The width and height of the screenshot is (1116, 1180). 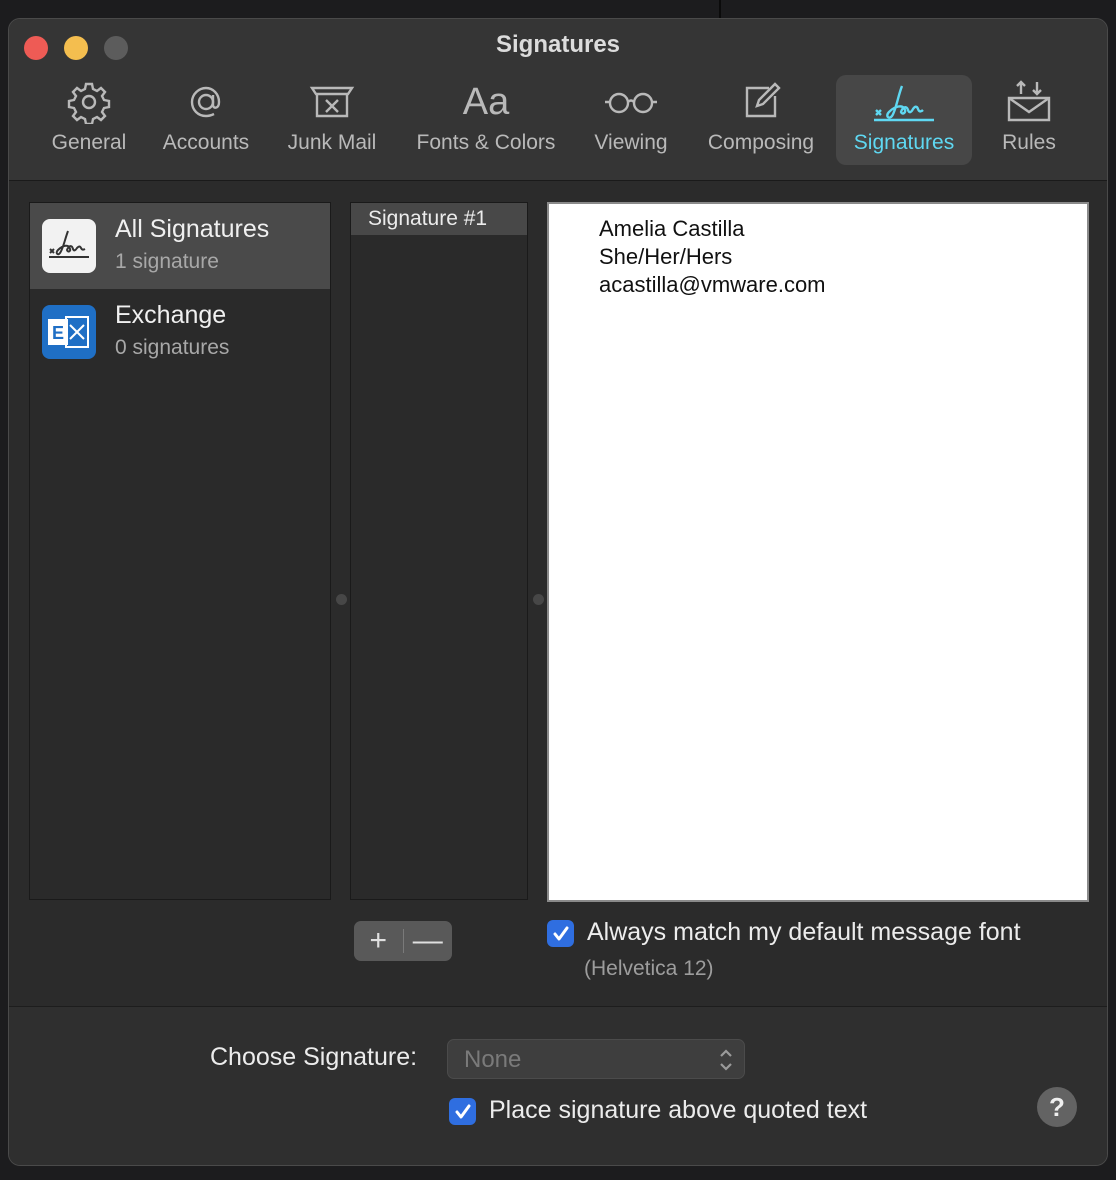 What do you see at coordinates (439, 551) in the screenshot?
I see `signature-list: Signature #1` at bounding box center [439, 551].